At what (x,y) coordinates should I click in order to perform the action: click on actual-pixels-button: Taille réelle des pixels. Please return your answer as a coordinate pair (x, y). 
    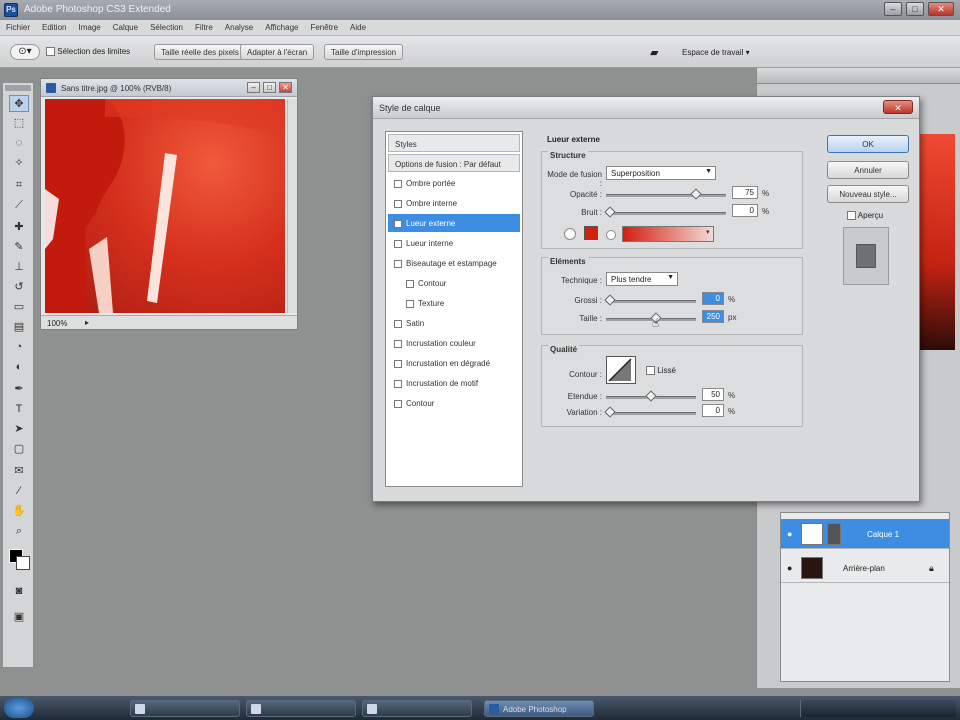
    Looking at the image, I should click on (200, 52).